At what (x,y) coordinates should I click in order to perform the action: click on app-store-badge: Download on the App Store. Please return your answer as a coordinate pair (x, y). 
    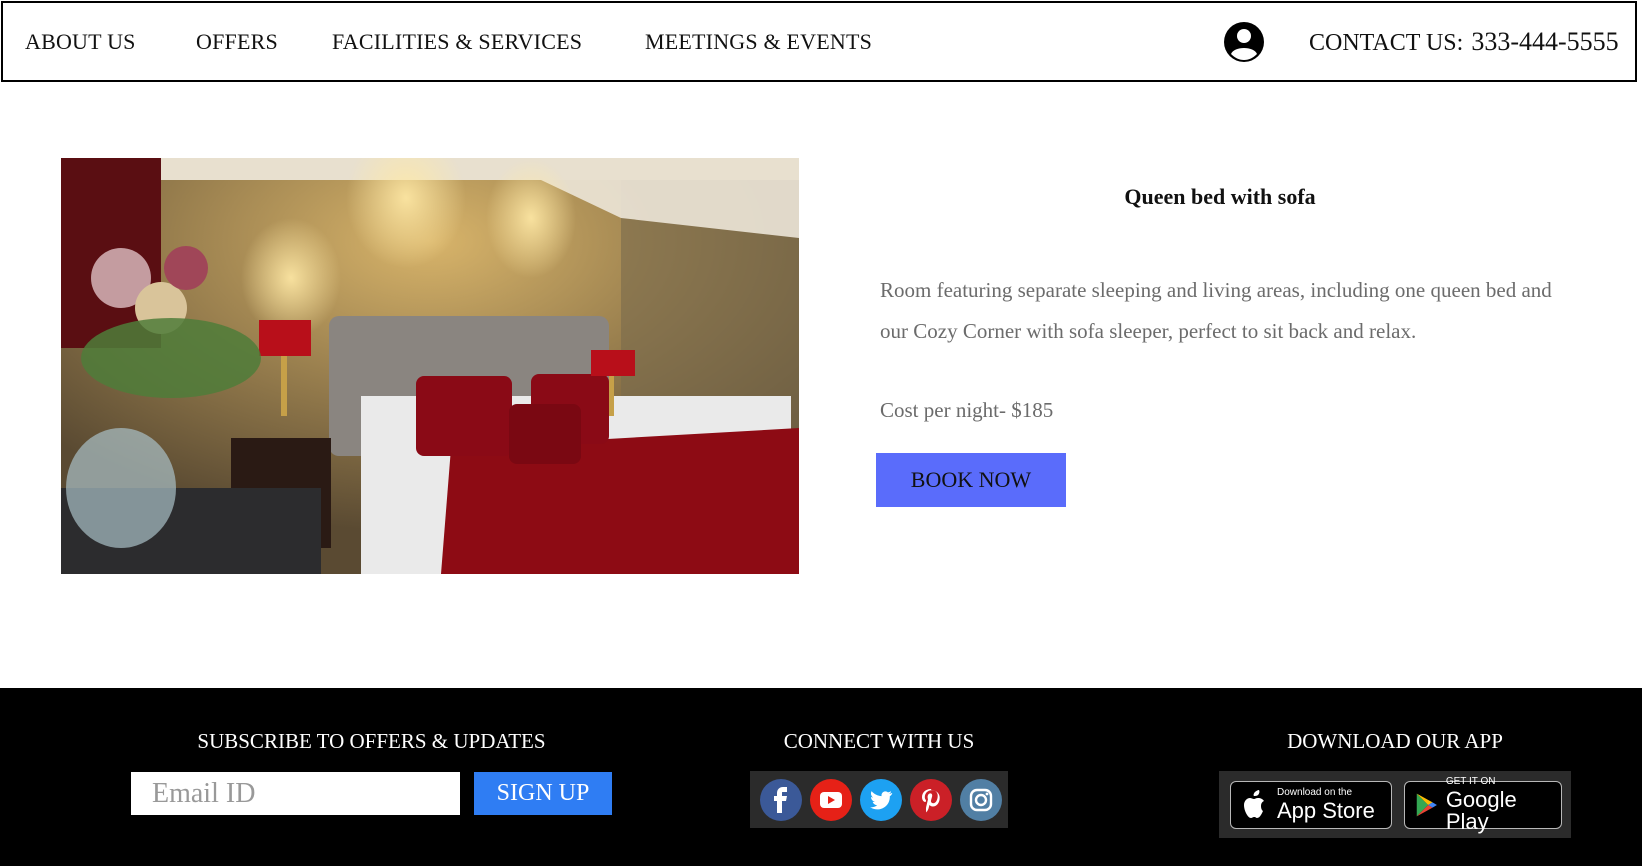
    Looking at the image, I should click on (1311, 804).